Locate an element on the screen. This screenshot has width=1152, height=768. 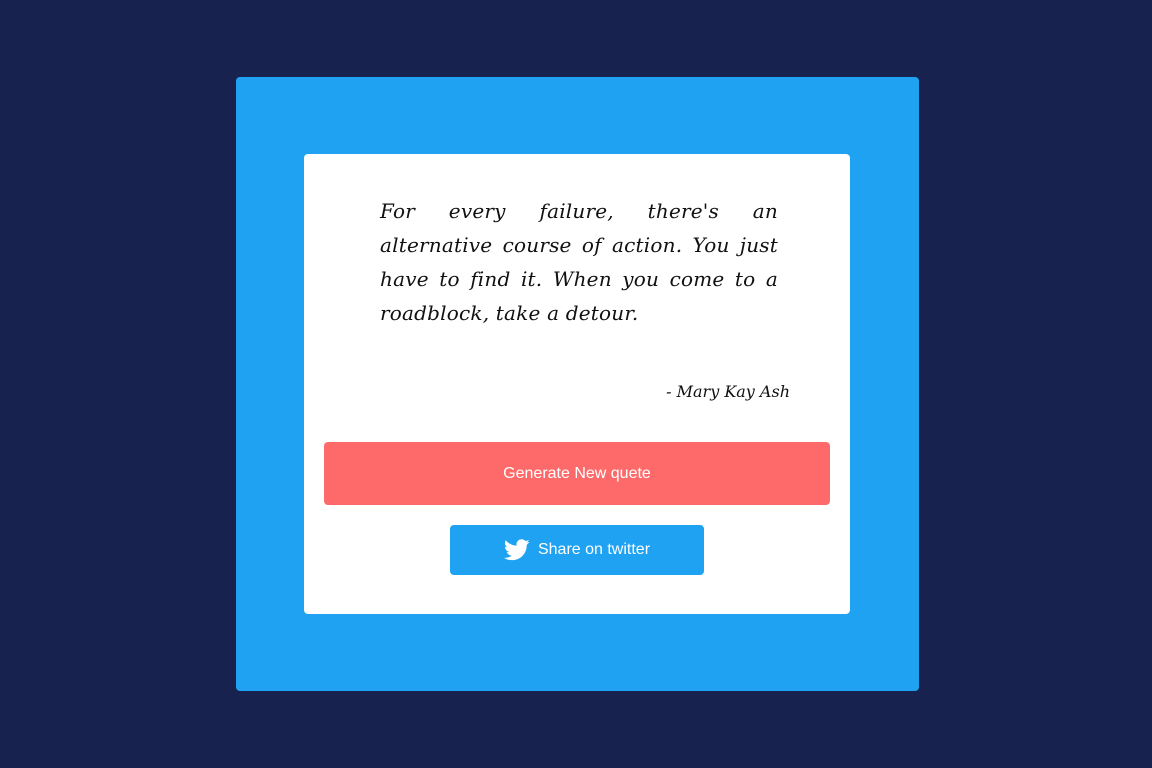
share-twitter-label: Share on twitter is located at coordinates (594, 549).